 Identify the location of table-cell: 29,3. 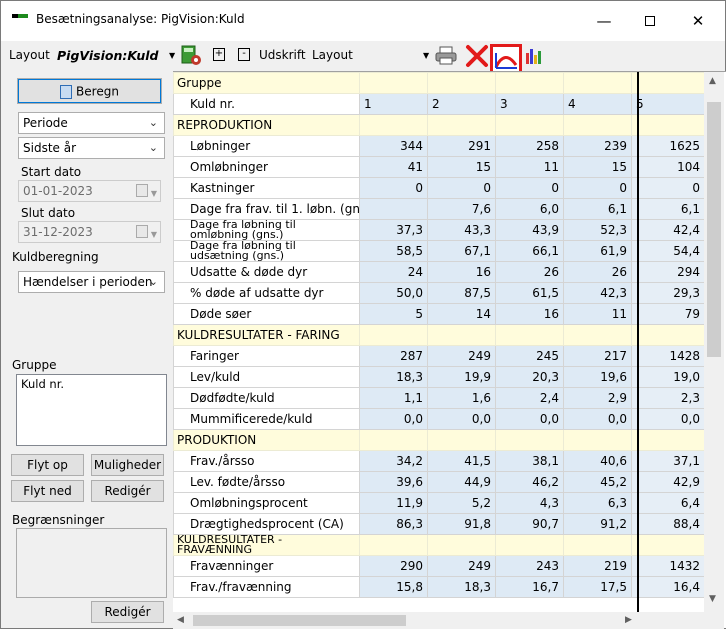
(668, 293).